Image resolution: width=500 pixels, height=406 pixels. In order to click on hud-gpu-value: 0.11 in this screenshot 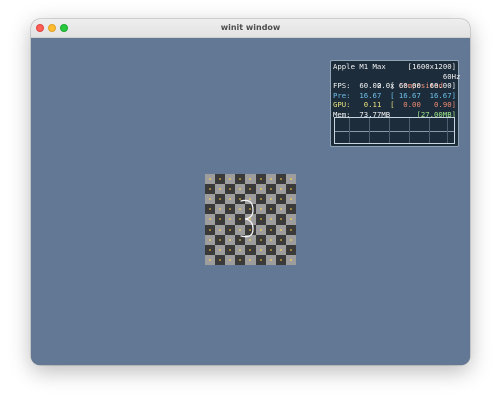, I will do `click(372, 105)`.